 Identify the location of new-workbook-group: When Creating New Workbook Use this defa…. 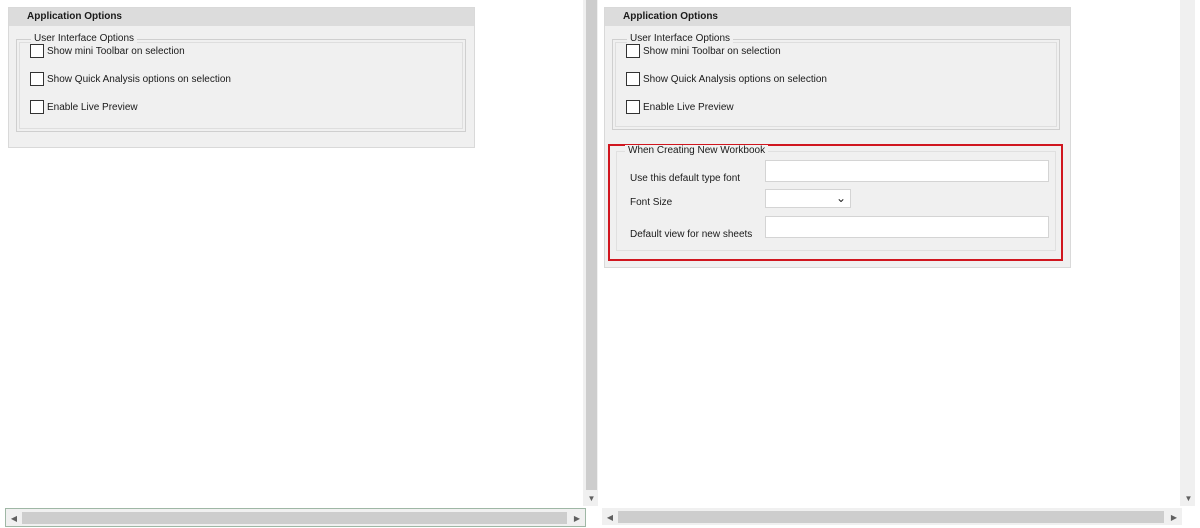
(836, 198).